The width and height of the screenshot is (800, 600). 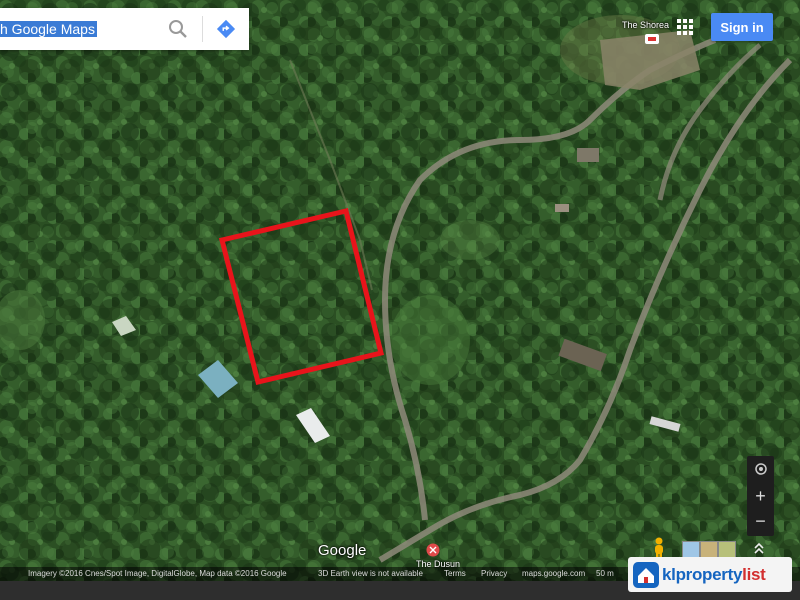 What do you see at coordinates (433, 550) in the screenshot?
I see `place-pin-icon` at bounding box center [433, 550].